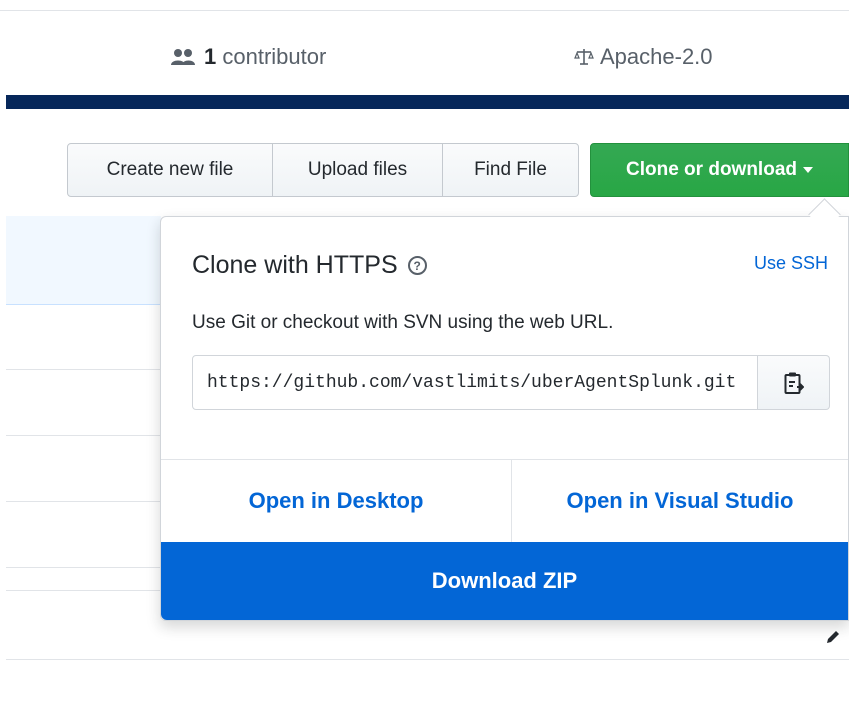 This screenshot has height=709, width=849. What do you see at coordinates (417, 265) in the screenshot?
I see `question-circle-icon: ?` at bounding box center [417, 265].